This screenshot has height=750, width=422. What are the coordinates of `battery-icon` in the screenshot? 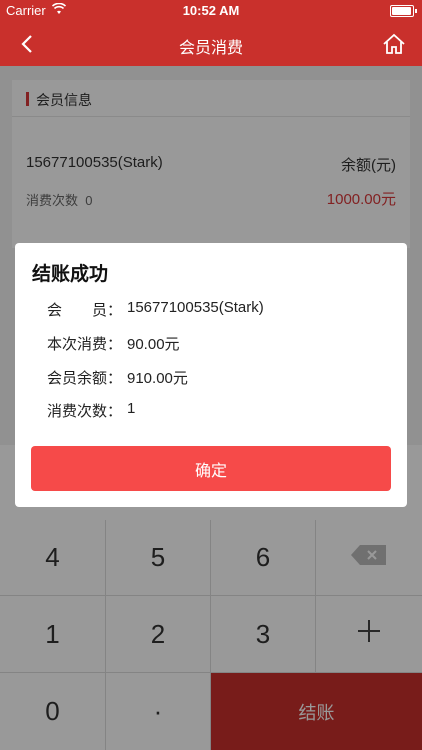 It's located at (403, 11).